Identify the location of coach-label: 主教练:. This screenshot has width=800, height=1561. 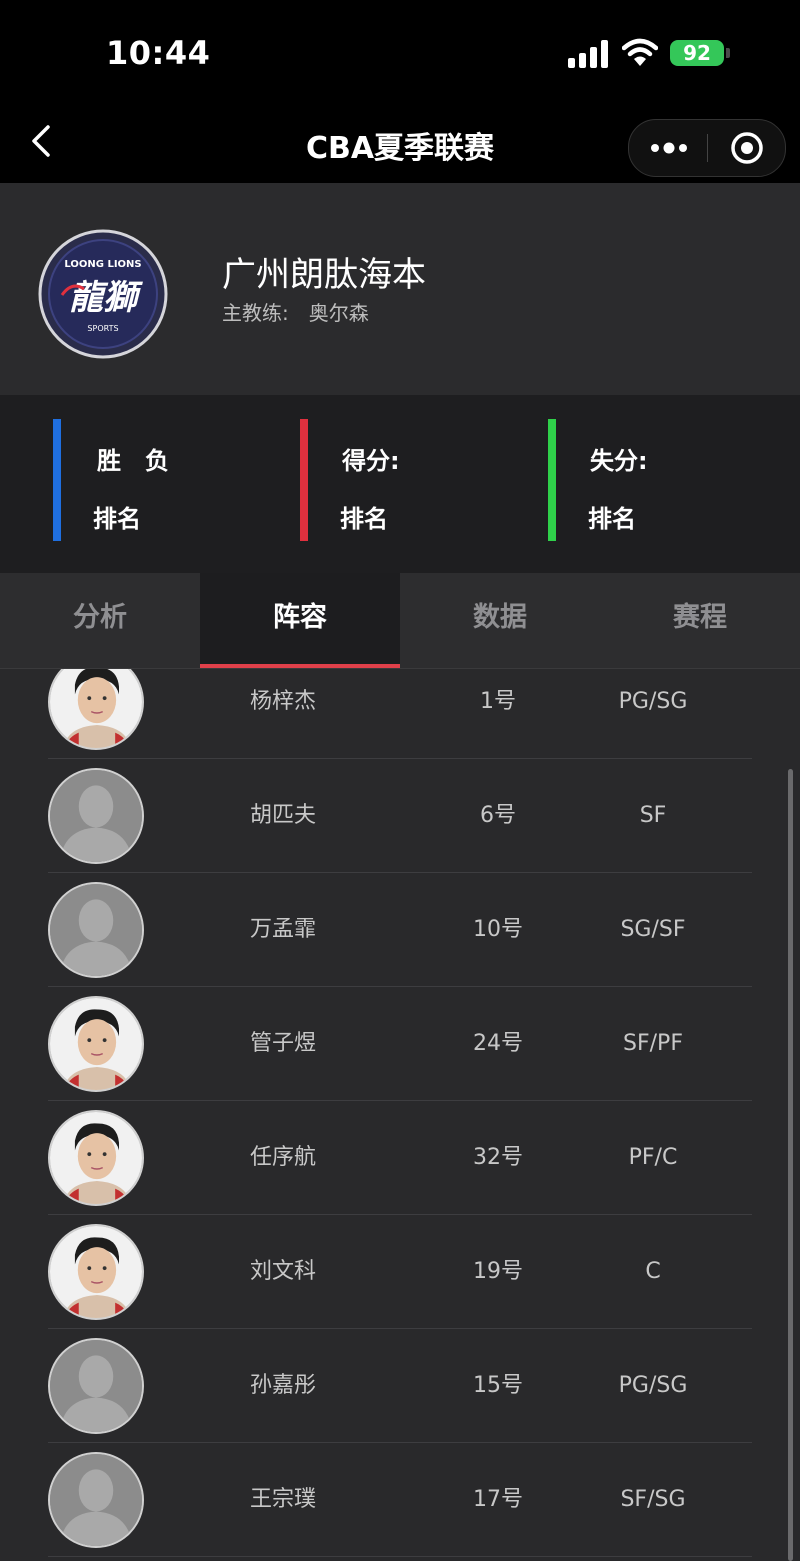
(255, 313).